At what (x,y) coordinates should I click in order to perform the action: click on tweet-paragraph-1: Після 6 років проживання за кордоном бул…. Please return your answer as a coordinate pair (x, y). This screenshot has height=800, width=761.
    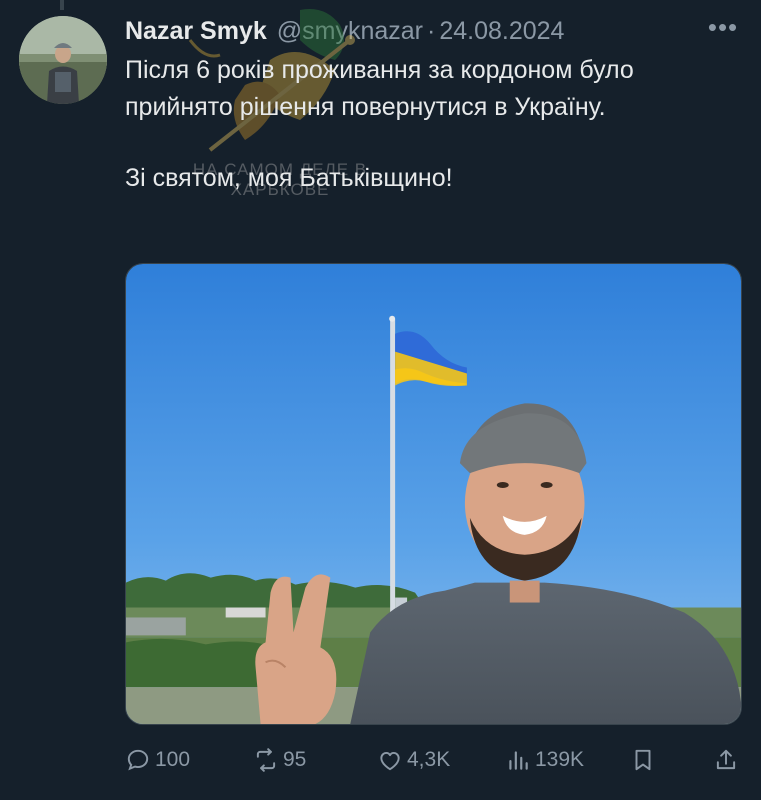
    Looking at the image, I should click on (379, 88).